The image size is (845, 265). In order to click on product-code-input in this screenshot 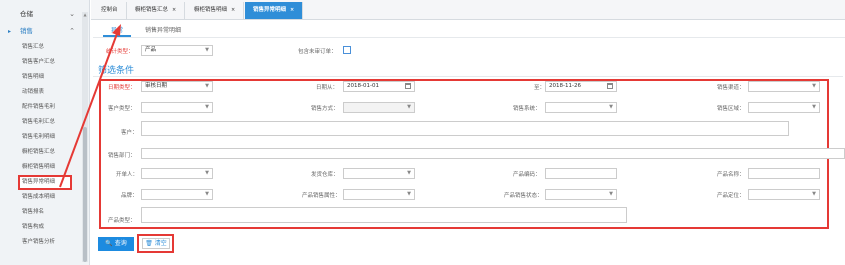, I will do `click(581, 173)`.